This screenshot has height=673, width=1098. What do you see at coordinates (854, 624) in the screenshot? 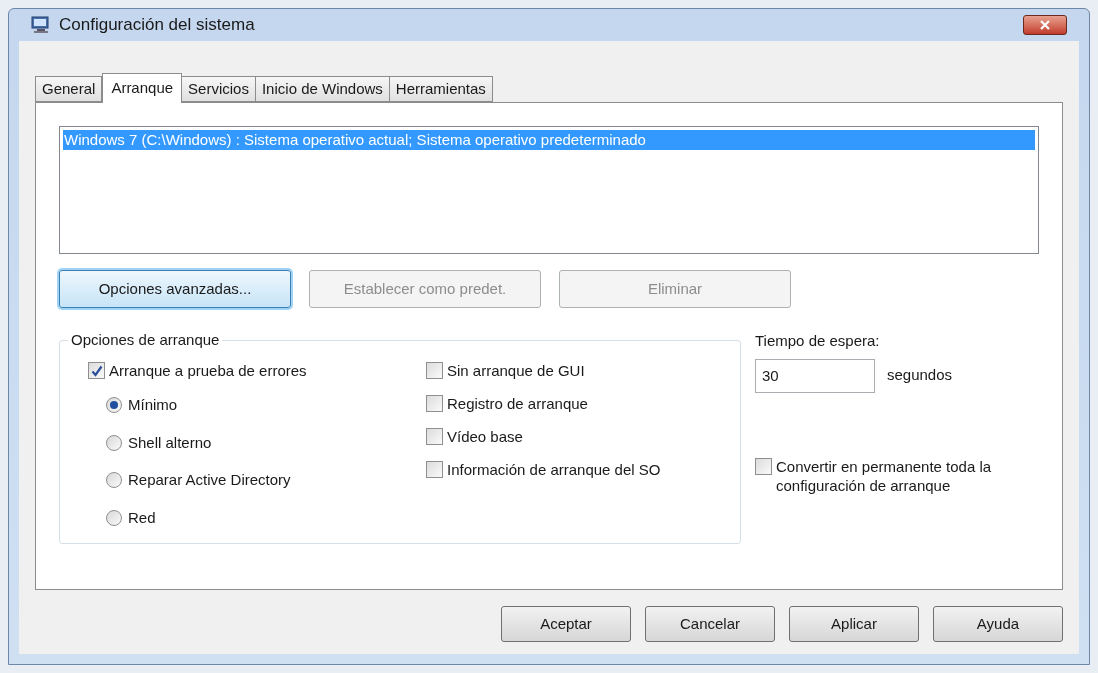
I see `dialog-button: Aplicar` at bounding box center [854, 624].